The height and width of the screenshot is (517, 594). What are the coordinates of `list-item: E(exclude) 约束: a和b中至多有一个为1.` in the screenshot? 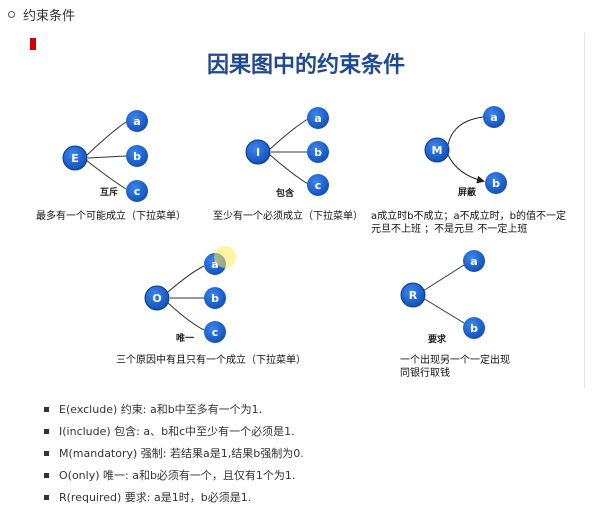 It's located at (174, 409).